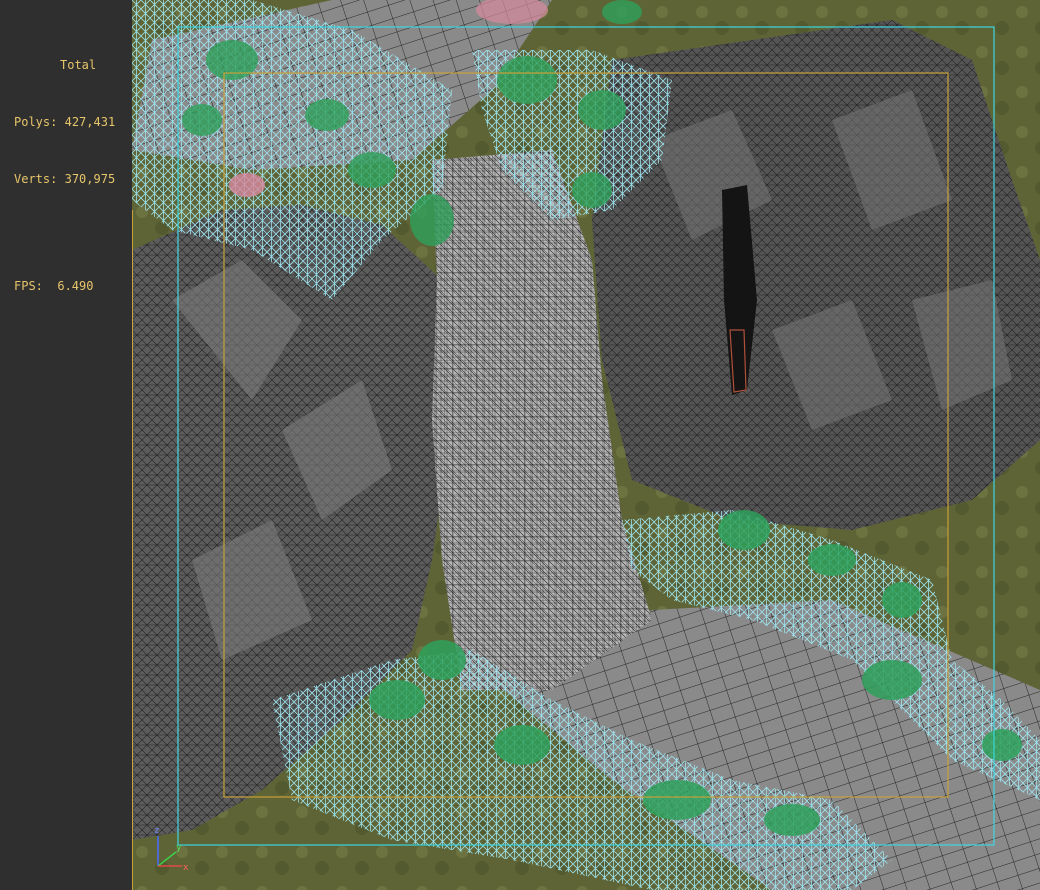 Image resolution: width=1040 pixels, height=890 pixels. I want to click on verts-stat: Verts: 370,975, so click(64, 179).